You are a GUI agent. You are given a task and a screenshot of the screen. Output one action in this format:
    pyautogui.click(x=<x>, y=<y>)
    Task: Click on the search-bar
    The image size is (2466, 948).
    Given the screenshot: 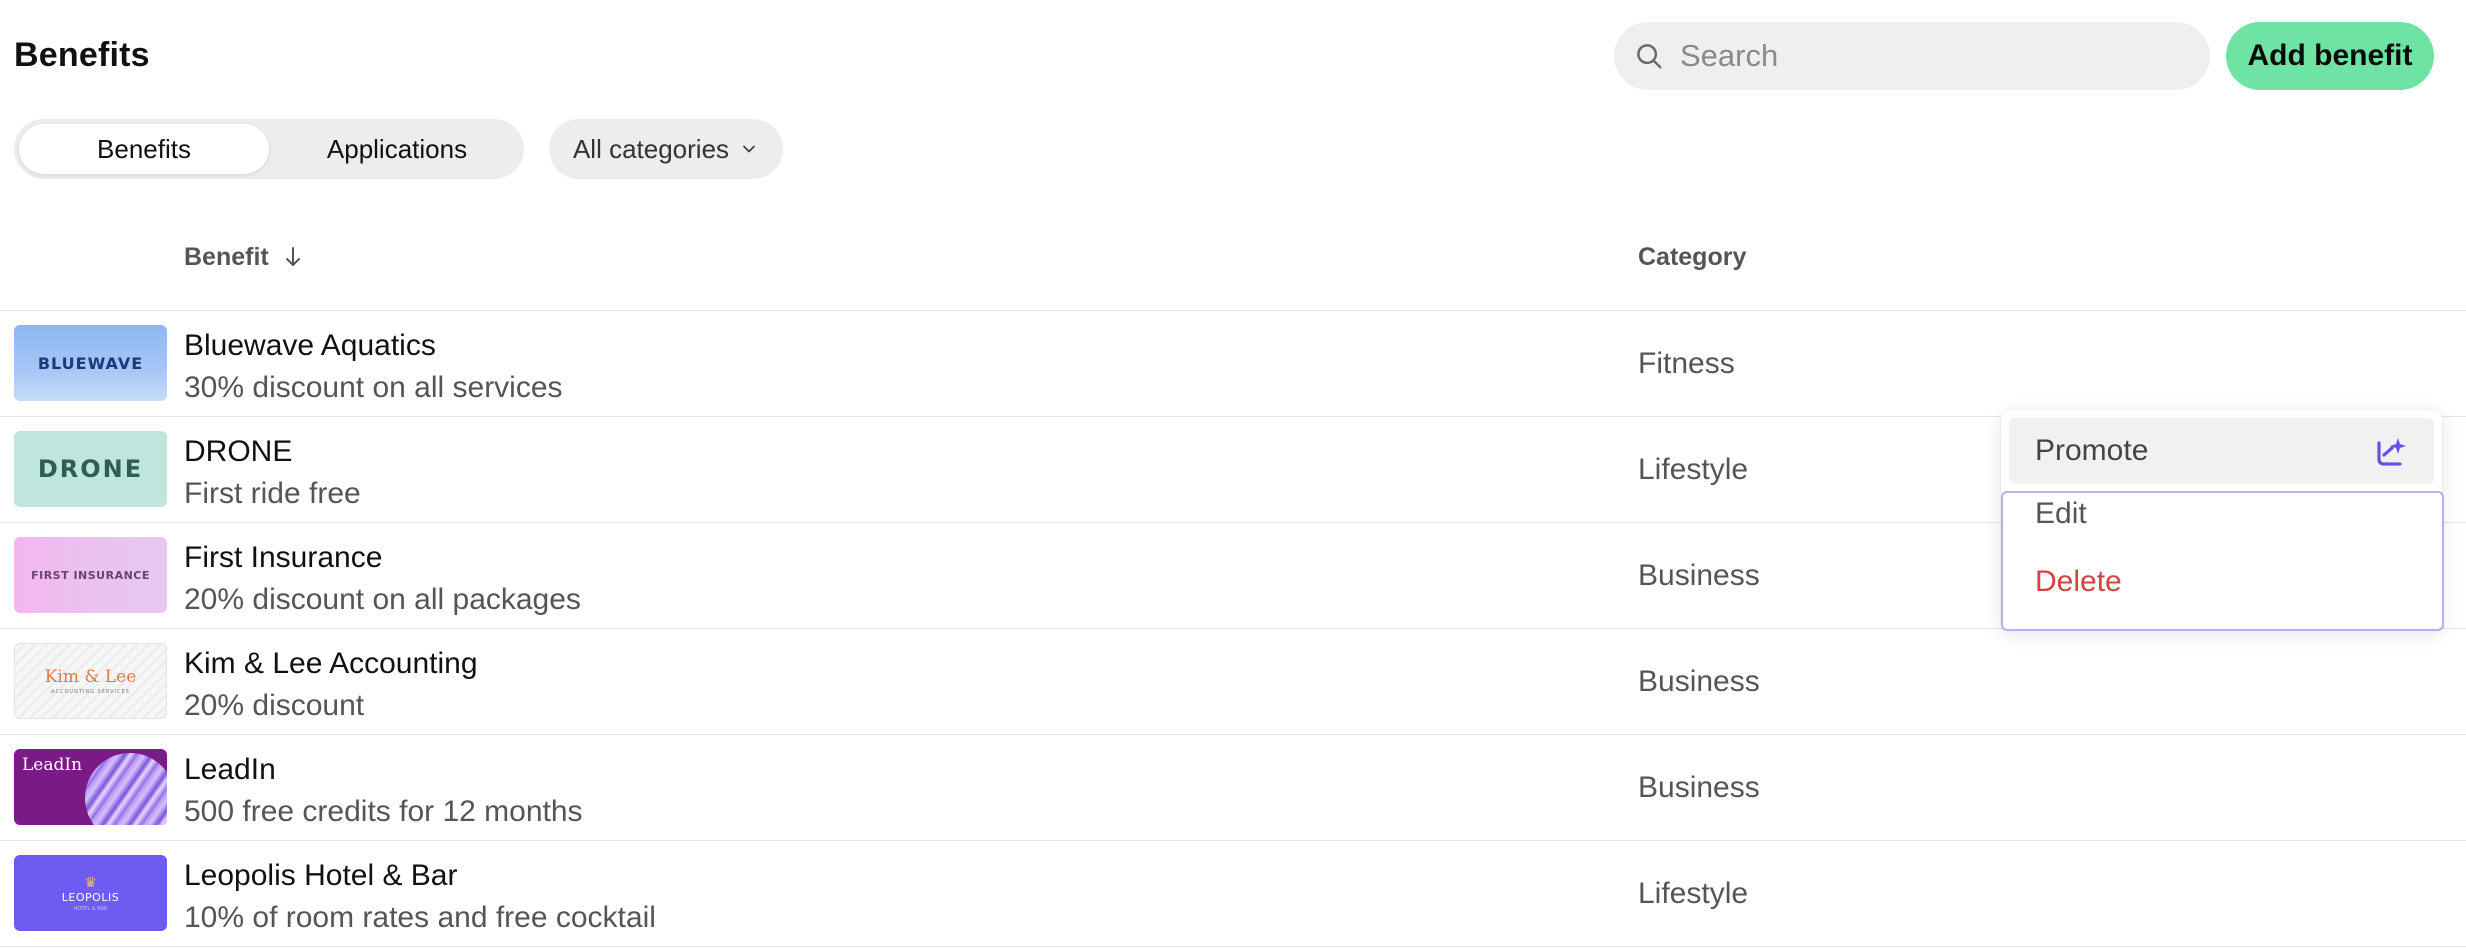 What is the action you would take?
    pyautogui.click(x=1912, y=56)
    